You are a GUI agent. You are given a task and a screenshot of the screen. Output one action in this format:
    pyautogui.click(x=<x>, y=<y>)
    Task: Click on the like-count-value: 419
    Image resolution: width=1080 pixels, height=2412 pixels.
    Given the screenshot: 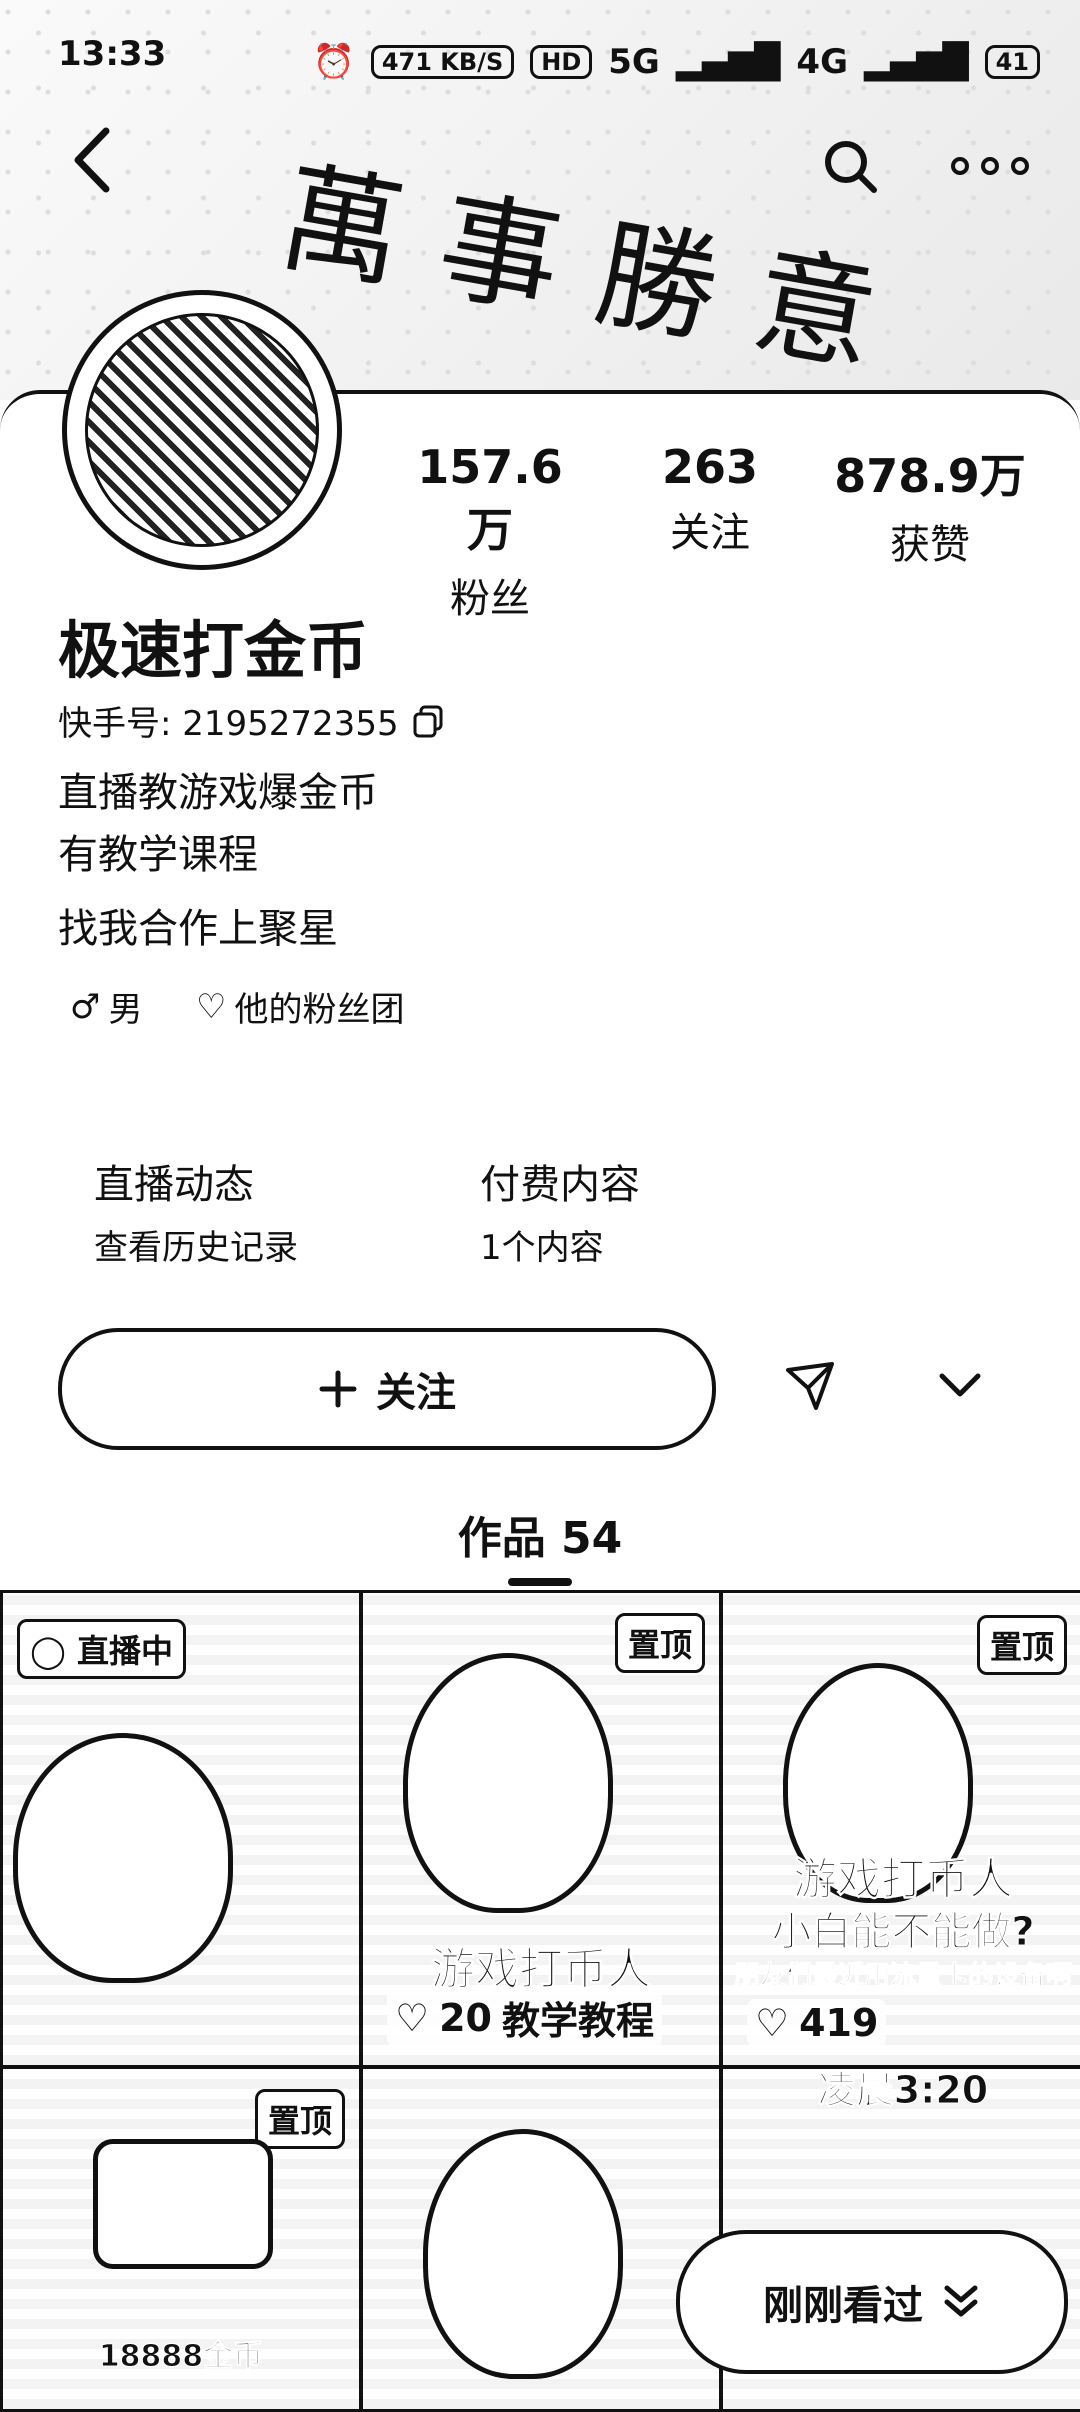 What is the action you would take?
    pyautogui.click(x=839, y=2023)
    